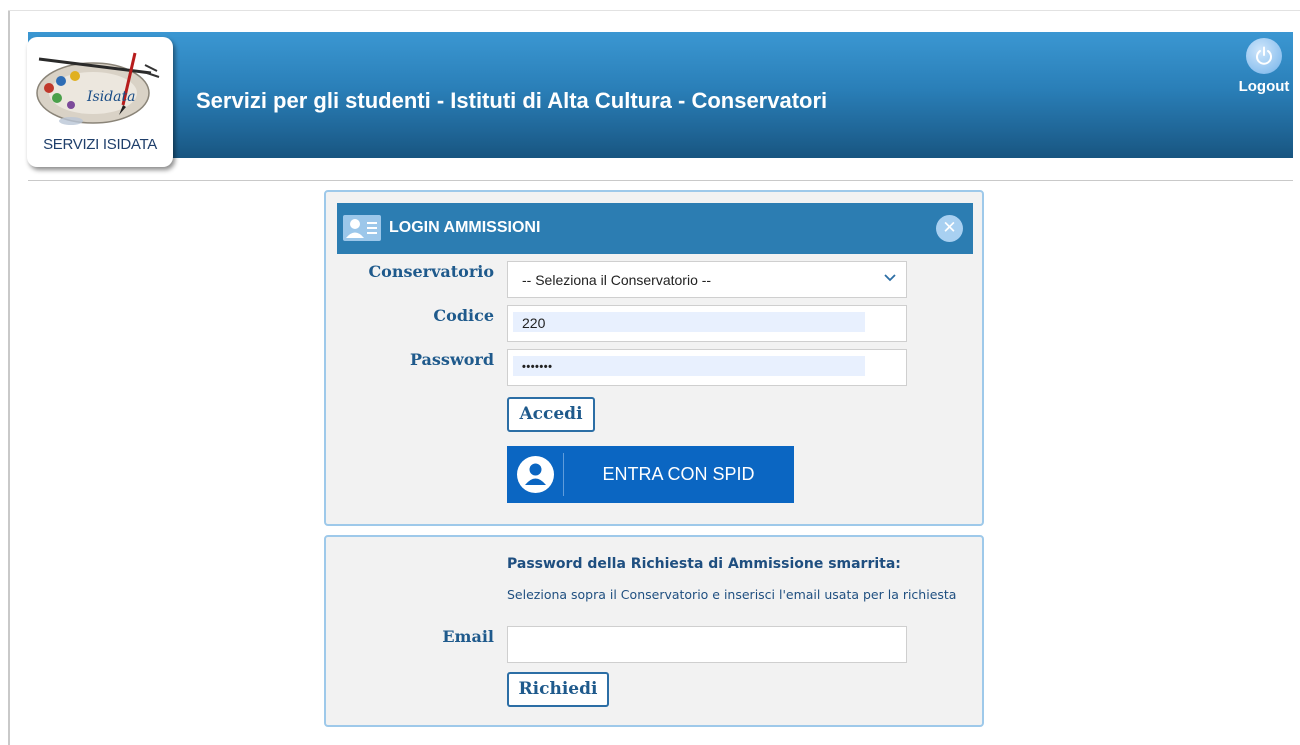 This screenshot has height=745, width=1300. I want to click on logo-wordmark: Isidata, so click(111, 97).